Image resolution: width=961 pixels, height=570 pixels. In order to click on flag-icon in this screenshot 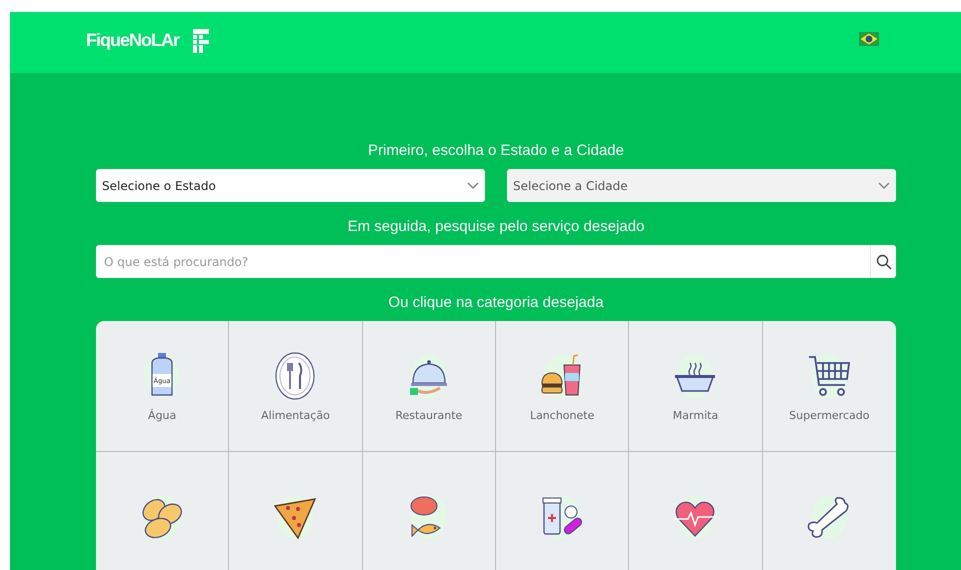, I will do `click(869, 39)`.